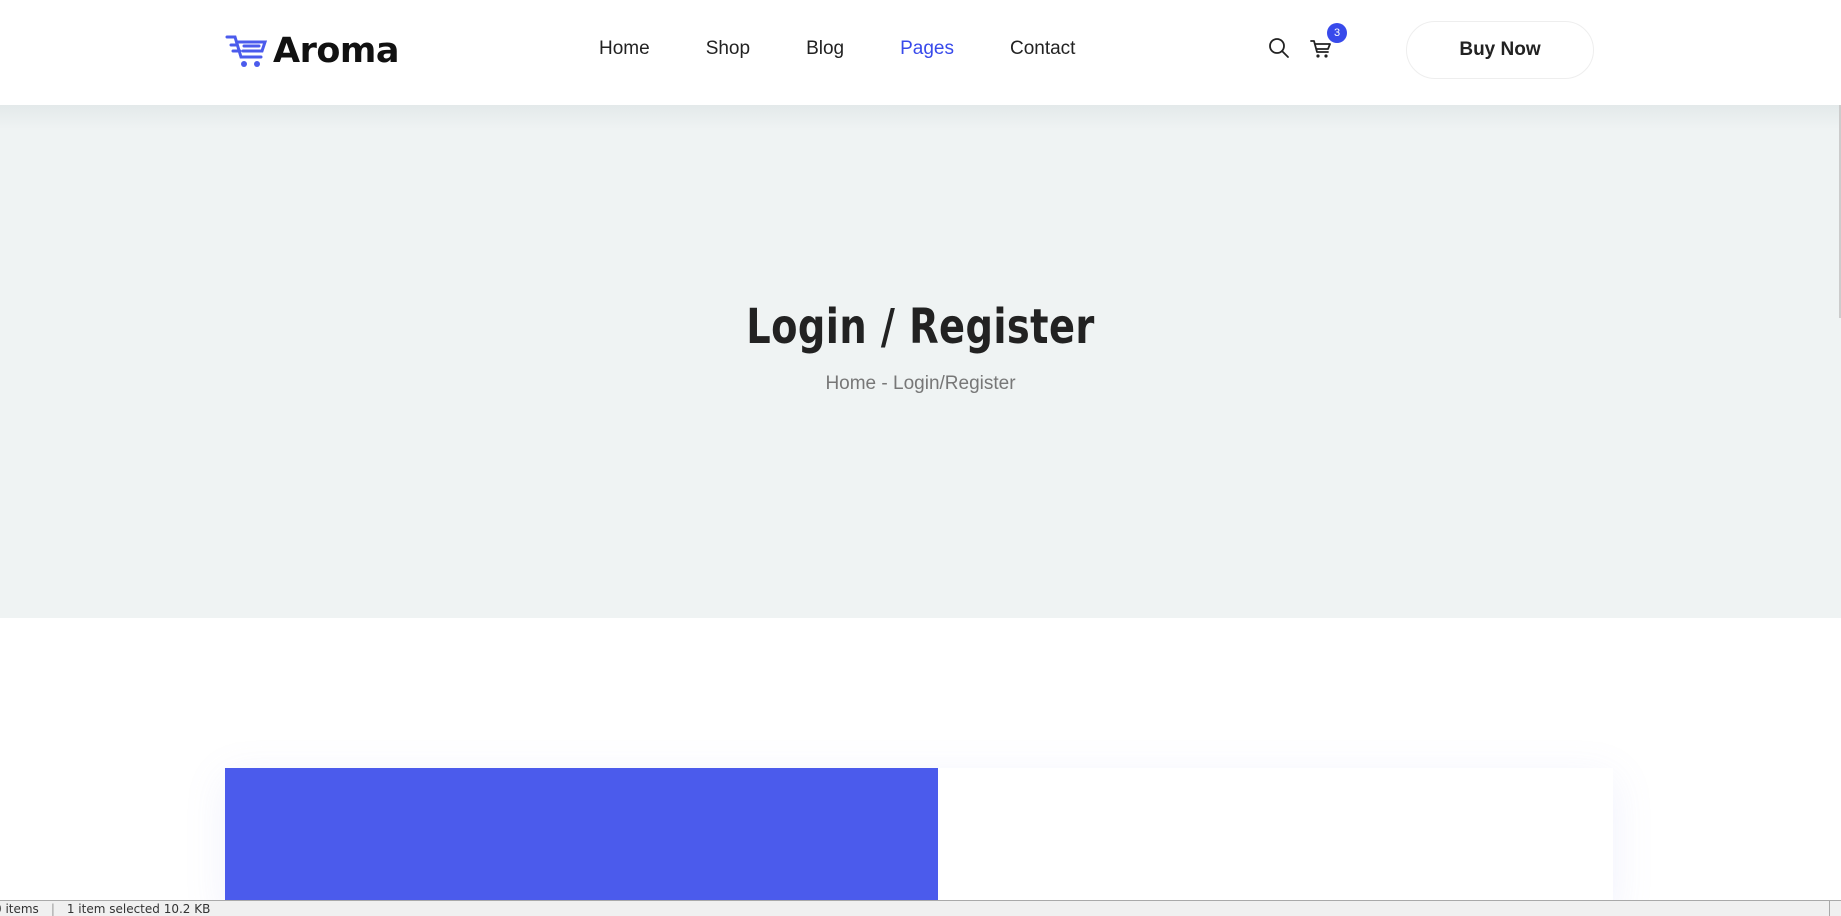 The width and height of the screenshot is (1841, 916). What do you see at coordinates (920, 117) in the screenshot?
I see `header-shadow` at bounding box center [920, 117].